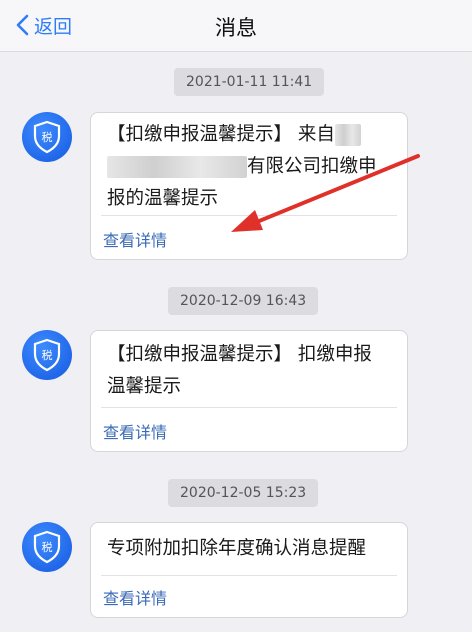 This screenshot has height=632, width=472. I want to click on message-card: 专项附加扣除年度确认消息提醒 查看详情, so click(249, 570).